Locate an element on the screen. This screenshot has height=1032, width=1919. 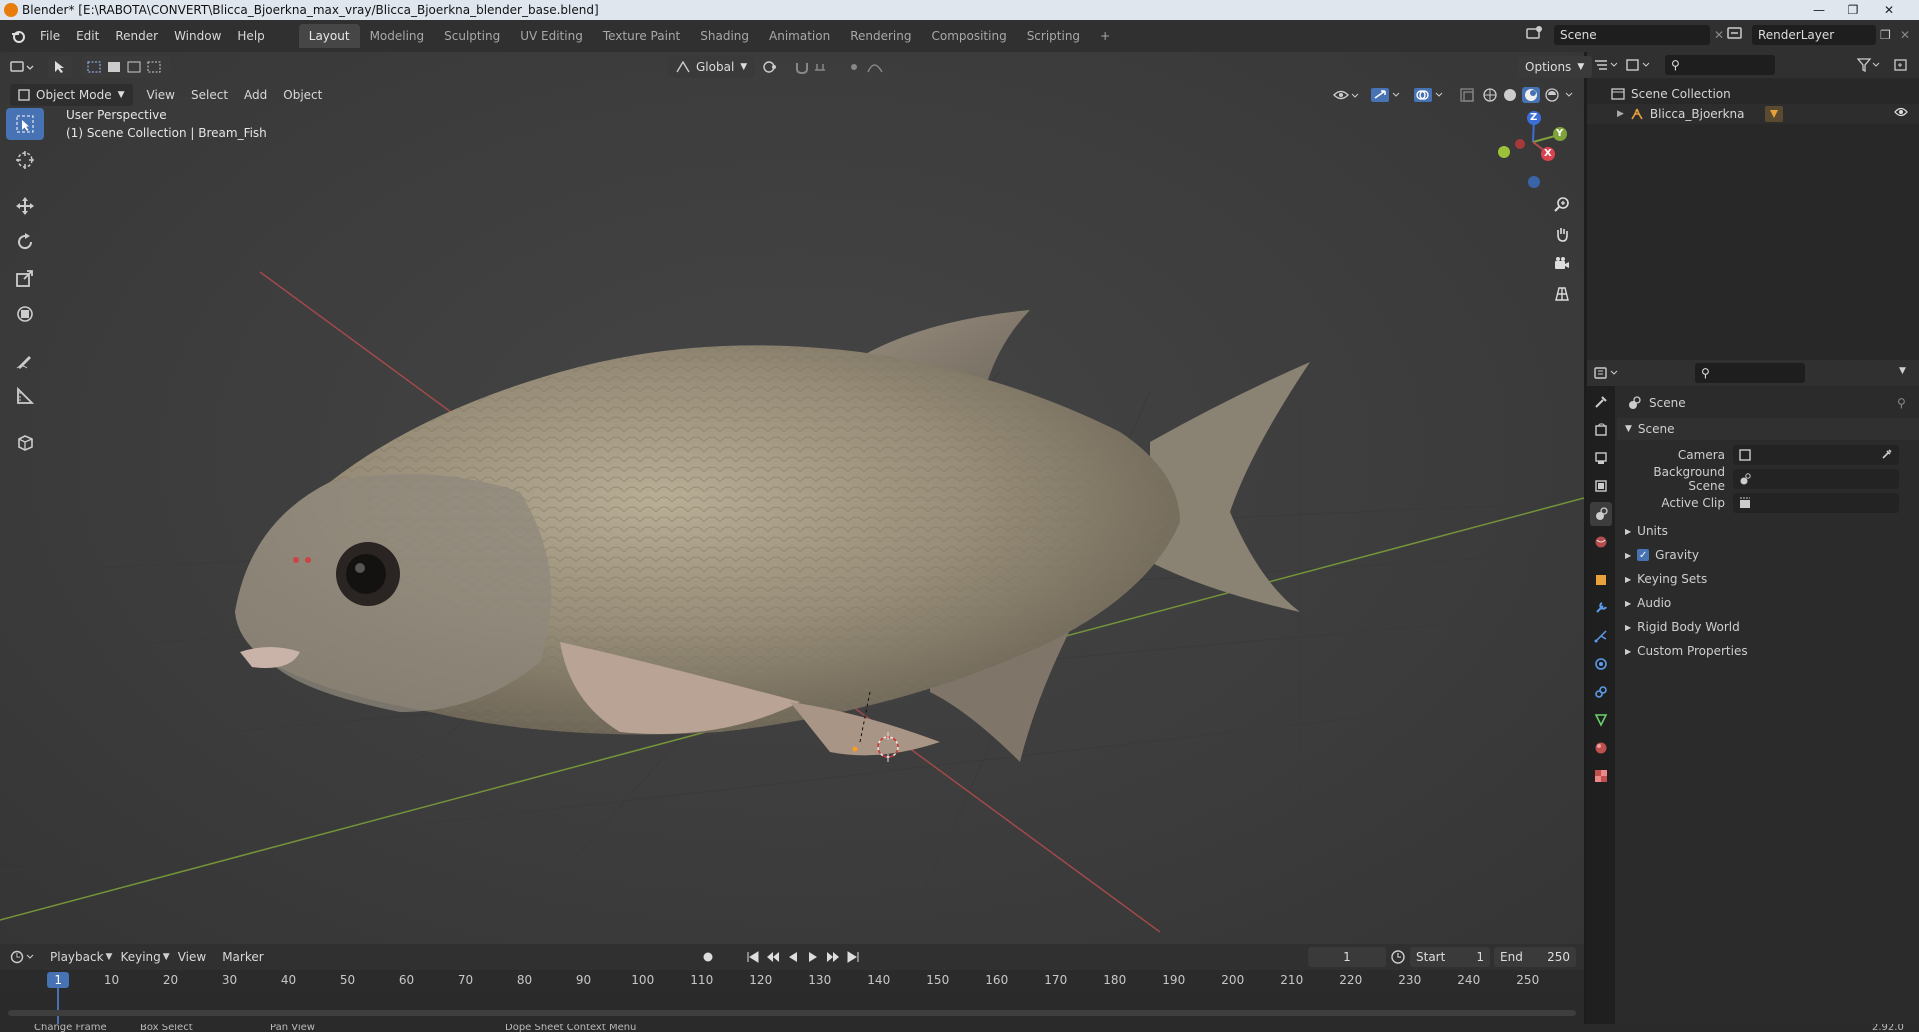
annotate-tool-icon is located at coordinates (25, 360).